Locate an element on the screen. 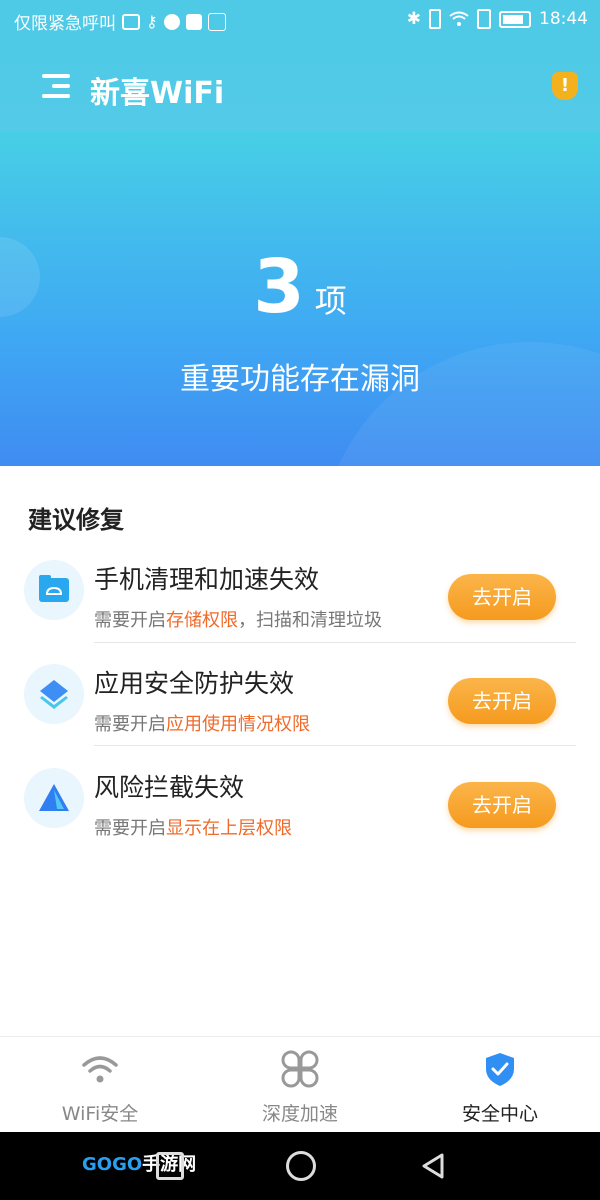 This screenshot has height=1200, width=600. sim-alert-icon is located at coordinates (484, 19).